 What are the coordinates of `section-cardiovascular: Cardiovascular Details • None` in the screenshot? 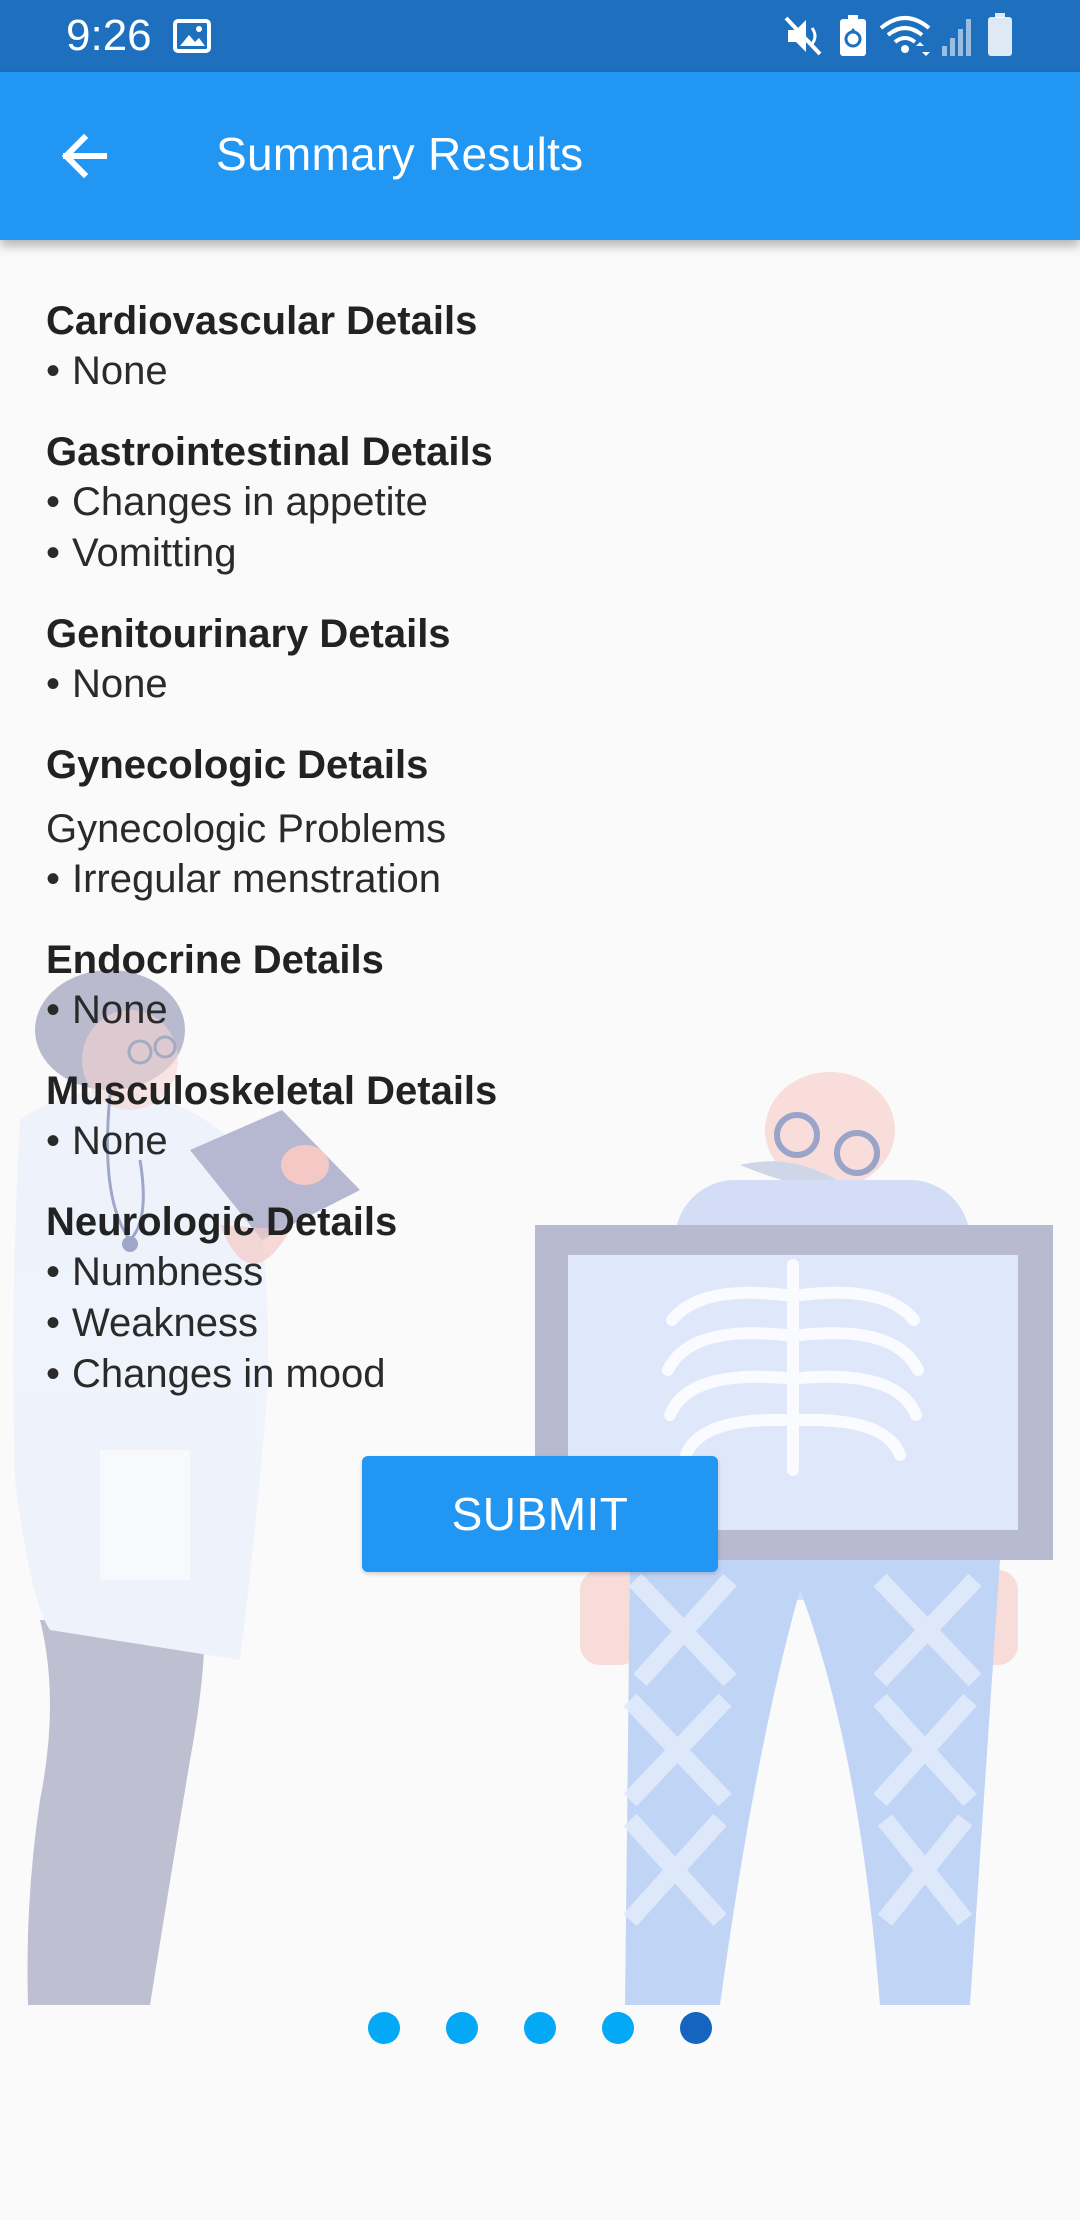 It's located at (496, 346).